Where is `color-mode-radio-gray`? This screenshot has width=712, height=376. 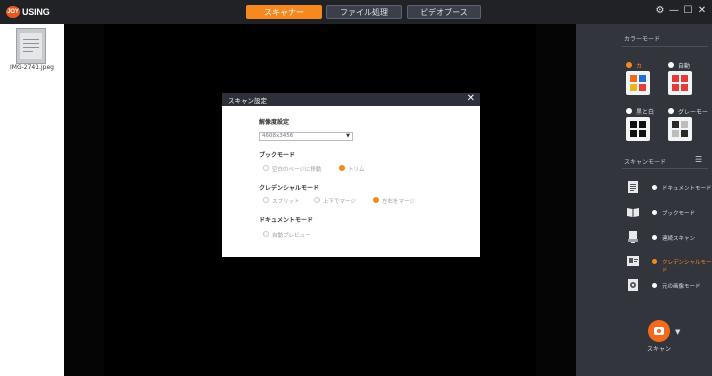
color-mode-radio-gray is located at coordinates (671, 111).